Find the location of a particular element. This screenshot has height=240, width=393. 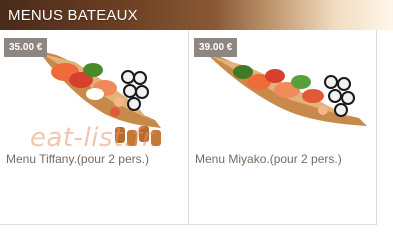

price-badge: 35.00 € is located at coordinates (26, 47).